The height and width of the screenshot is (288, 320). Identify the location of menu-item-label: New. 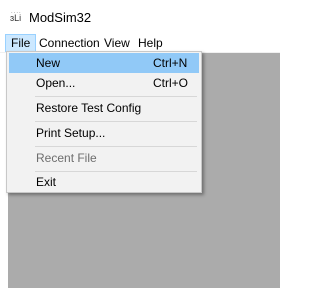
(48, 63).